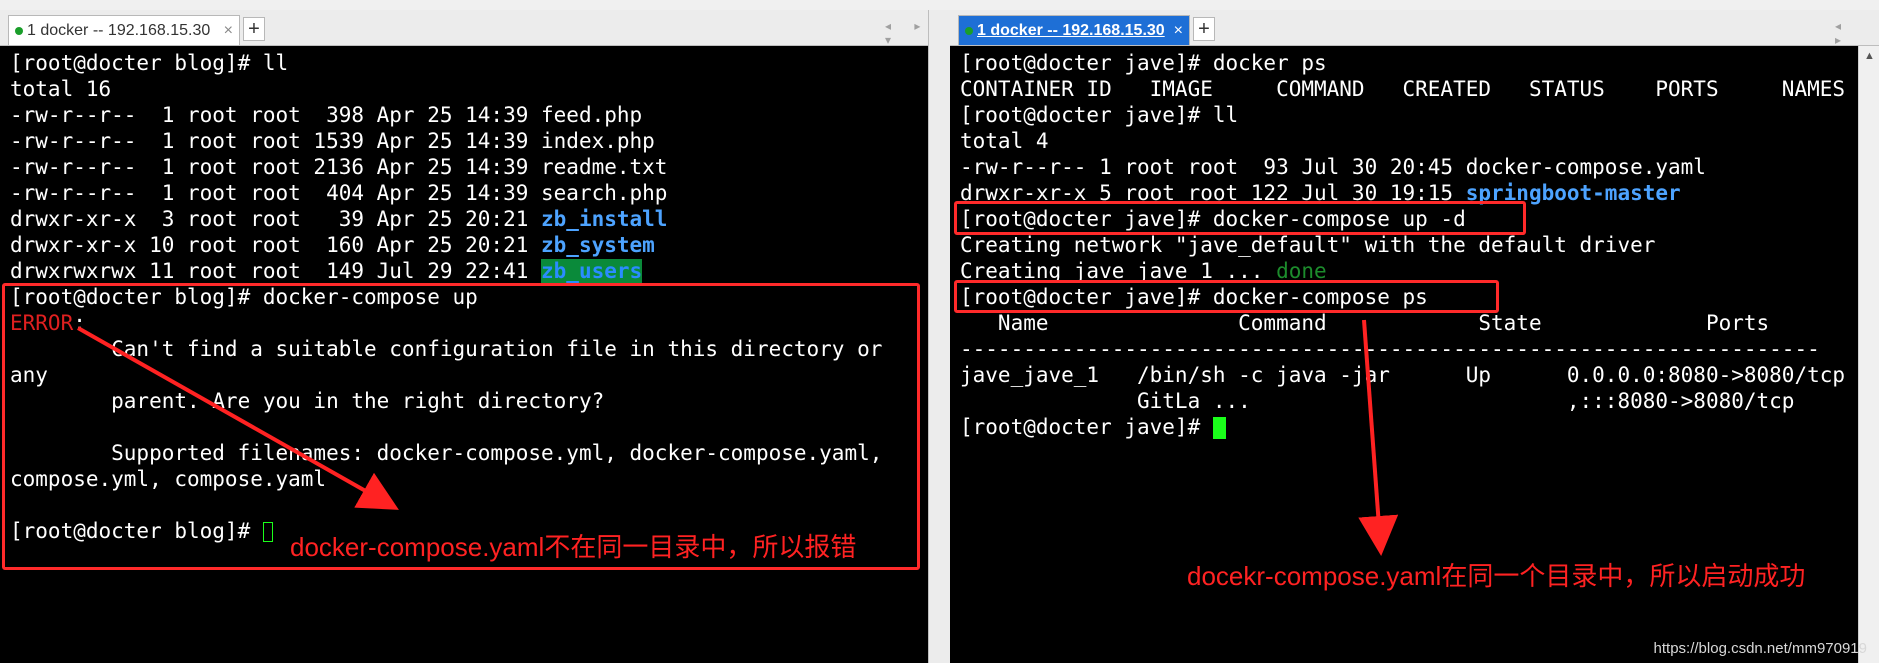 The height and width of the screenshot is (663, 1879). I want to click on watermark: https://blog.csdn.net/mm970919, so click(1760, 648).